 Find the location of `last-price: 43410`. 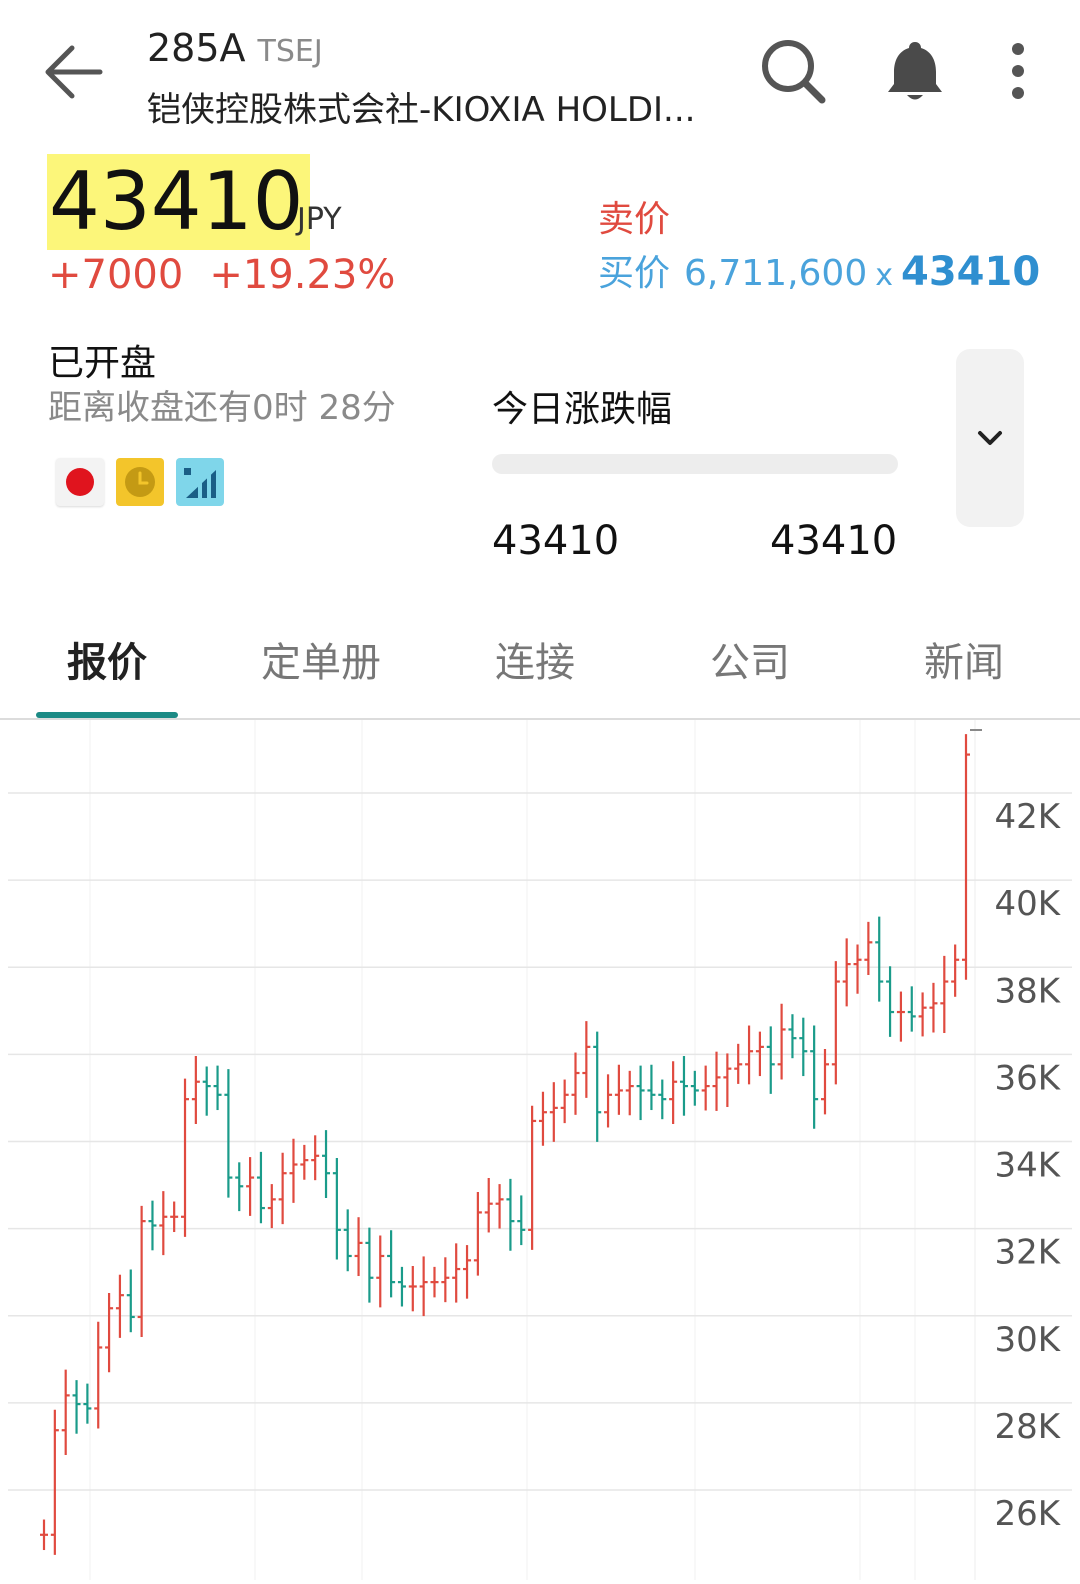

last-price: 43410 is located at coordinates (176, 201).